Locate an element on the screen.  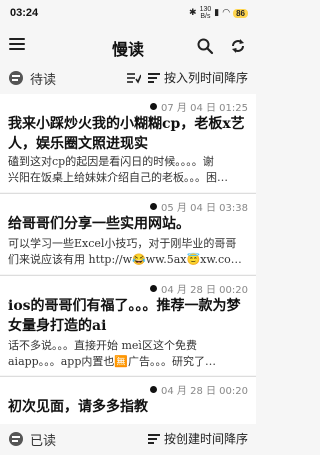
app-bar: 慢读 is located at coordinates (128, 46).